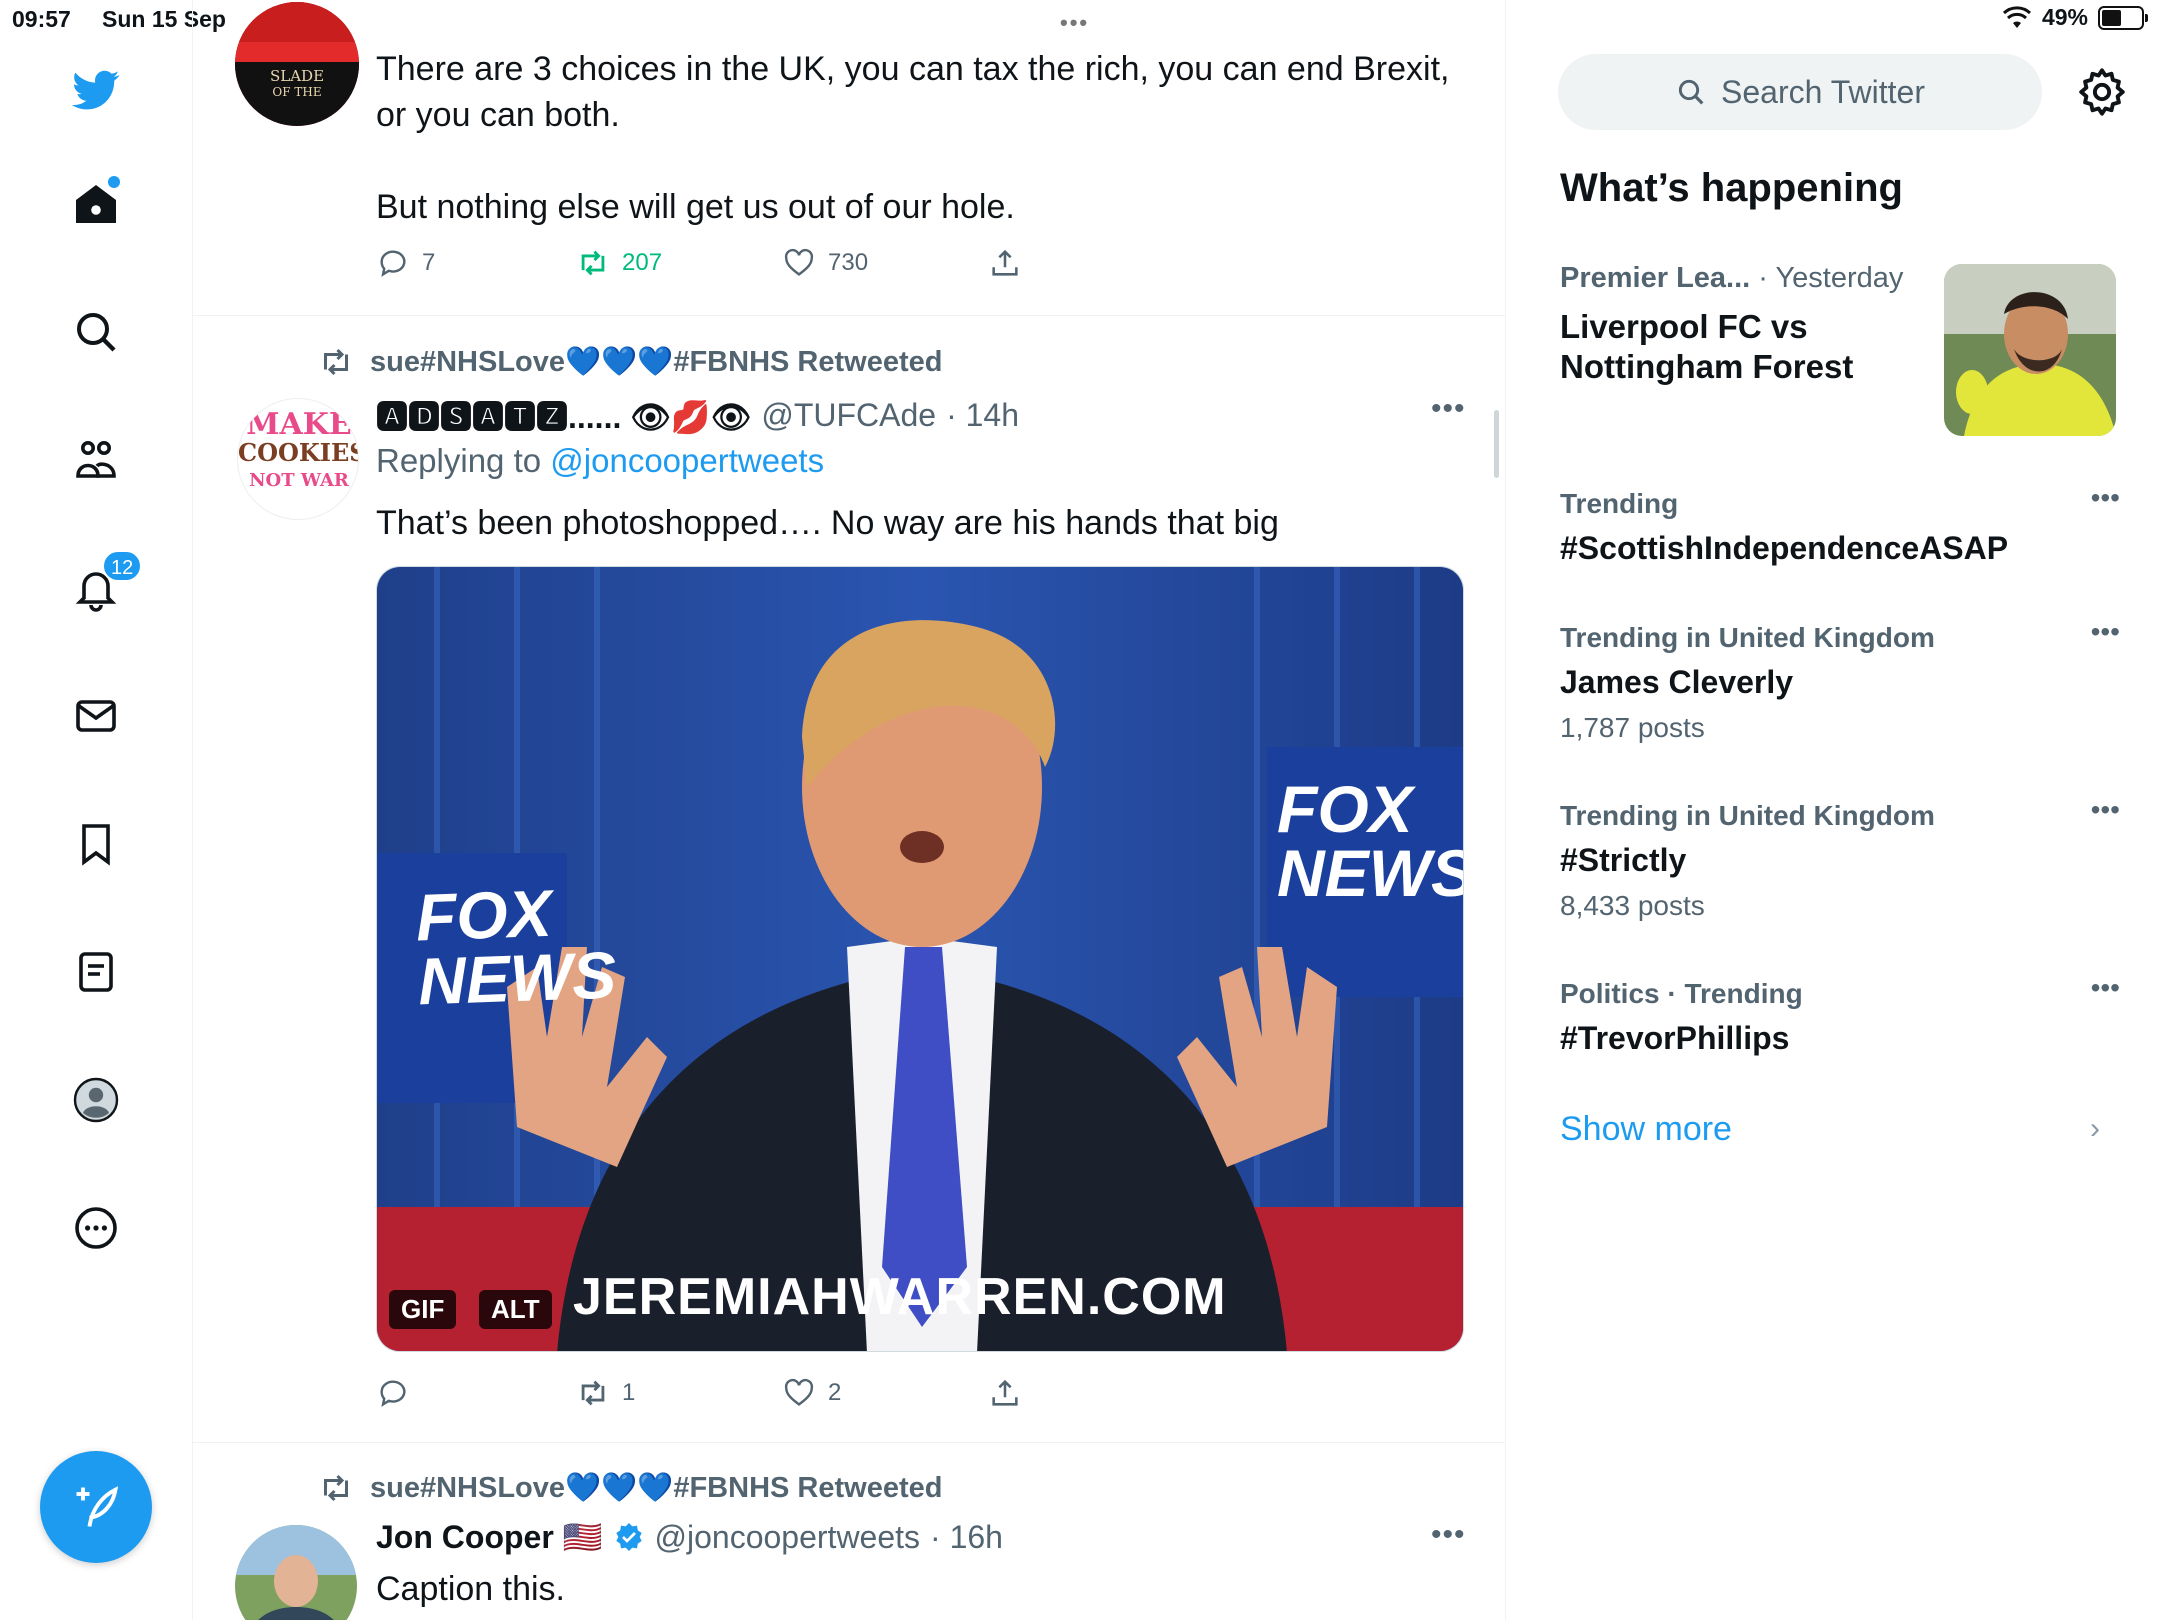  I want to click on trend-item: Trending #ScottishIndependenceASAP •••, so click(1840, 525).